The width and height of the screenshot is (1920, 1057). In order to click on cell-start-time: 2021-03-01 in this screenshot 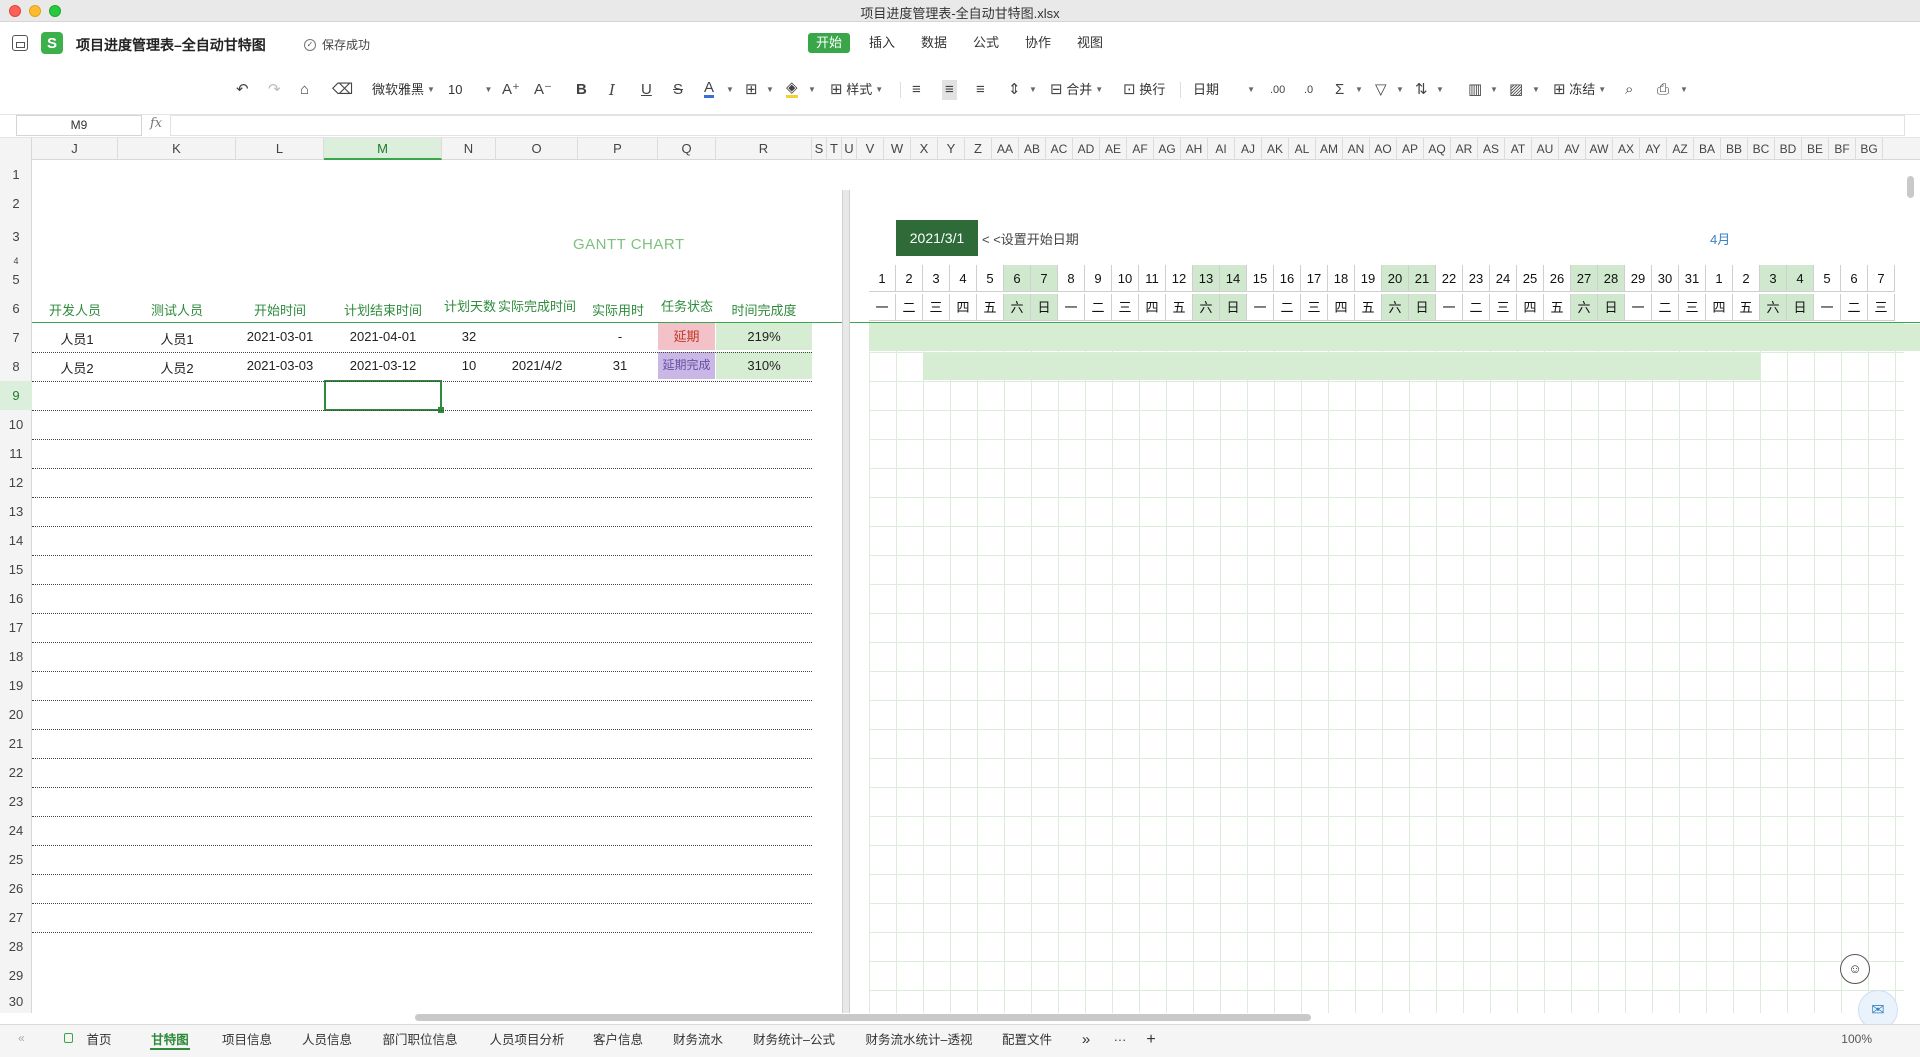, I will do `click(280, 336)`.